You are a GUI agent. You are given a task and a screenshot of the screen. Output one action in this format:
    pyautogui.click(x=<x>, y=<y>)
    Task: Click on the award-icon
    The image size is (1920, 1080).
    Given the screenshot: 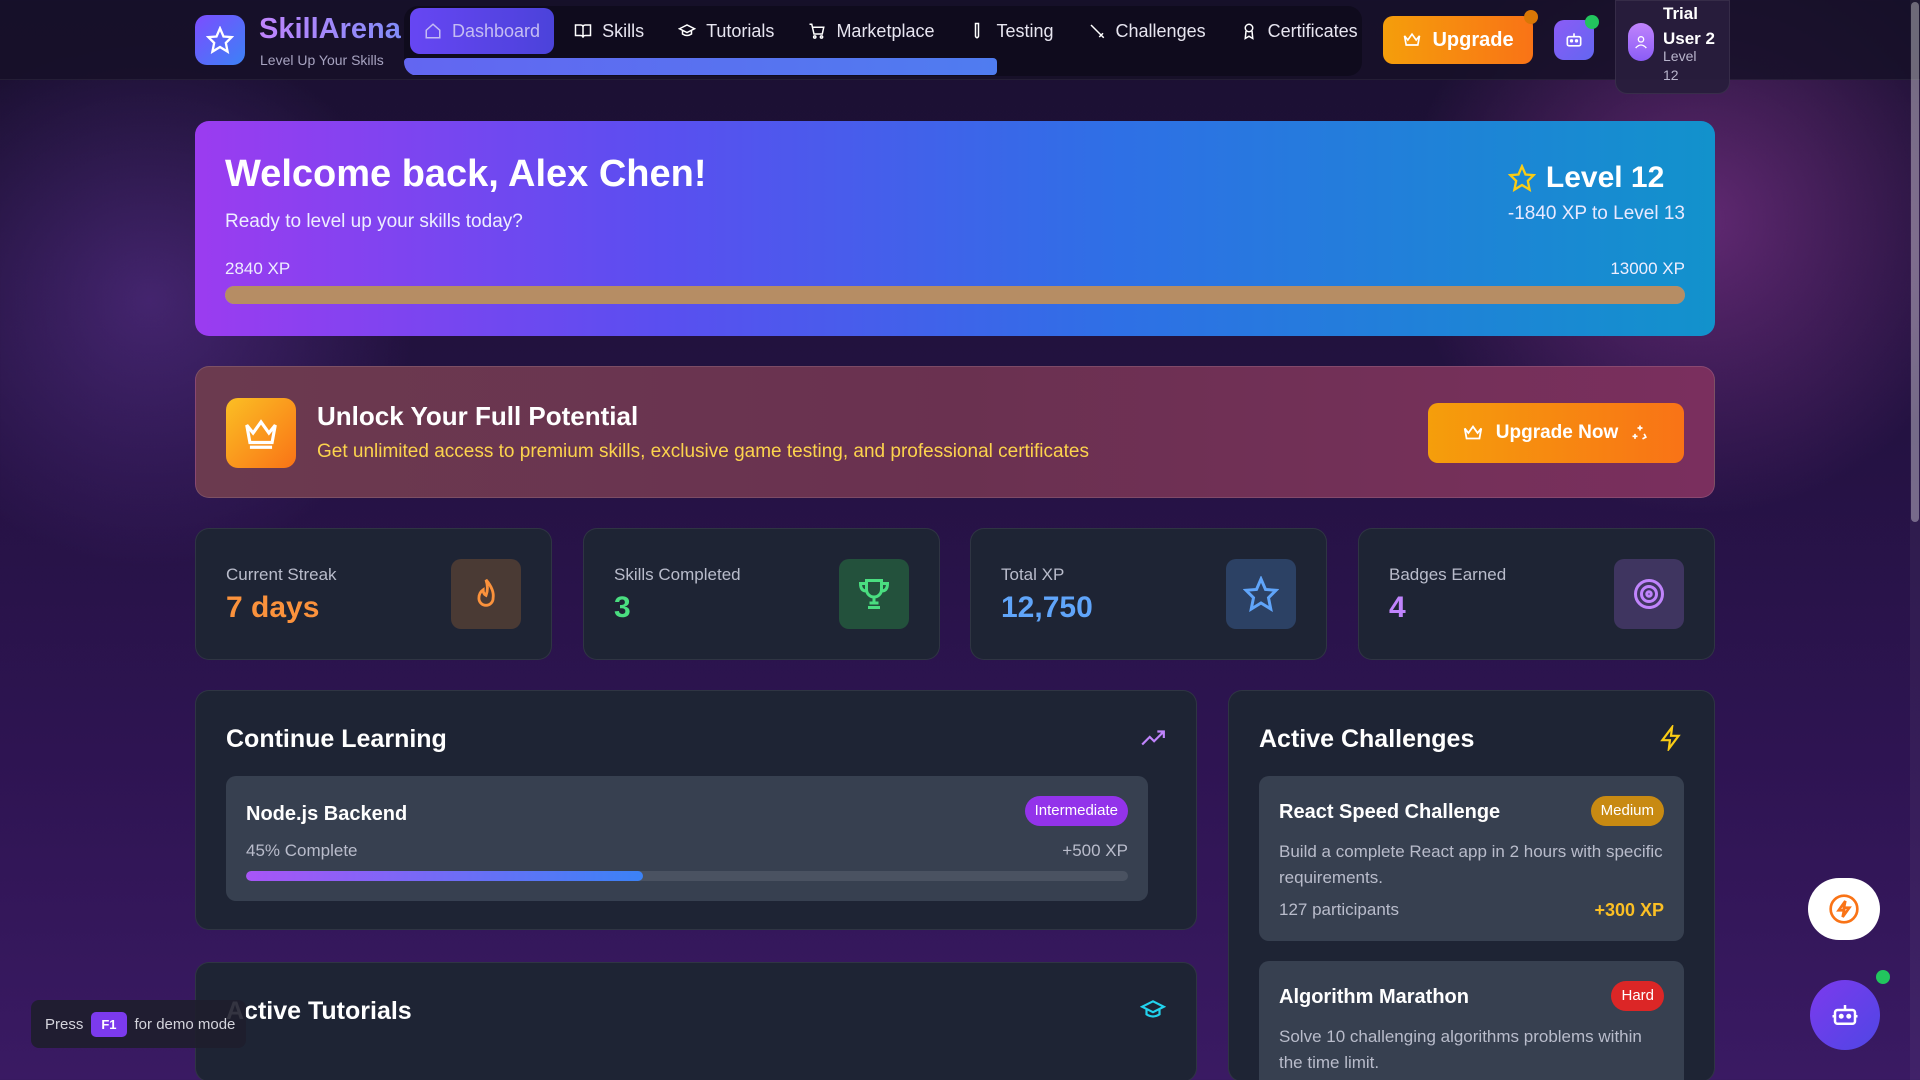 What is the action you would take?
    pyautogui.click(x=1248, y=31)
    